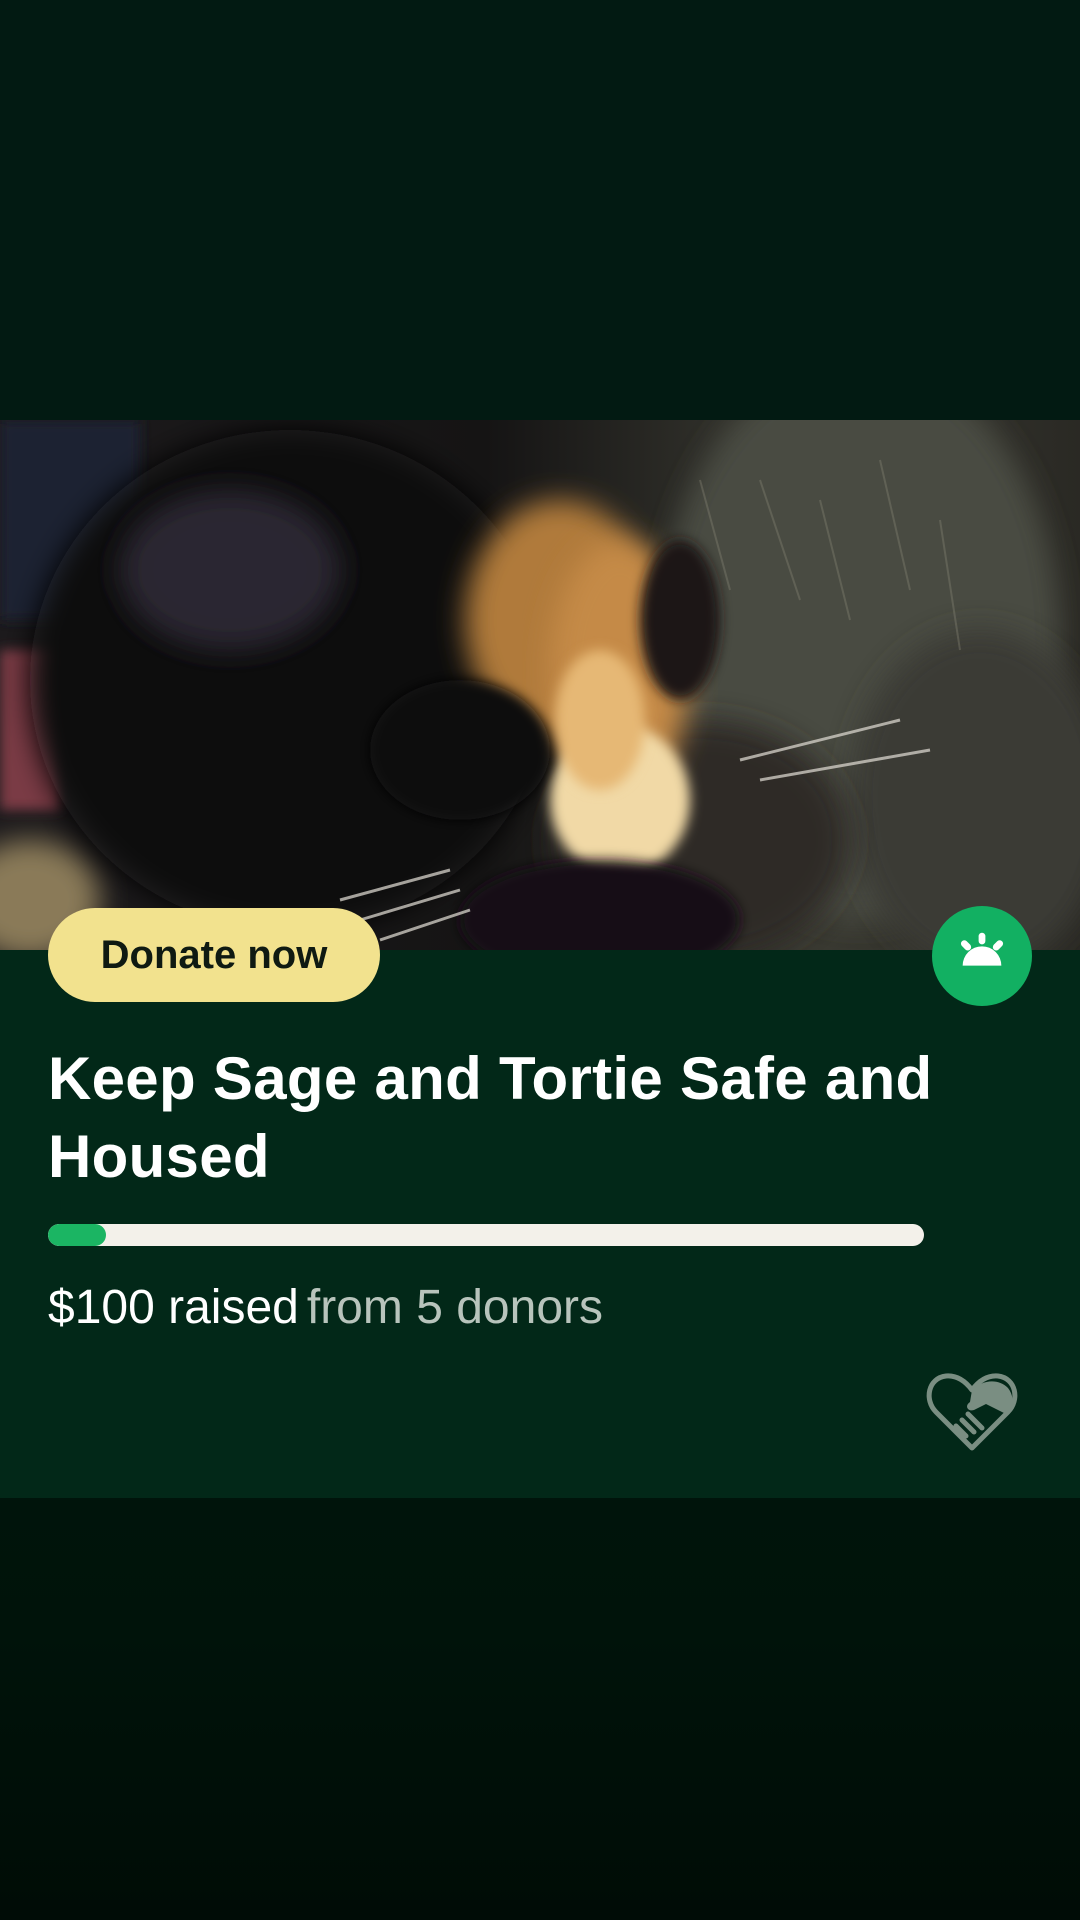 This screenshot has height=1920, width=1080. What do you see at coordinates (490, 1117) in the screenshot?
I see `fundraiser-title: Keep Sage and Tortie Safe and Housed` at bounding box center [490, 1117].